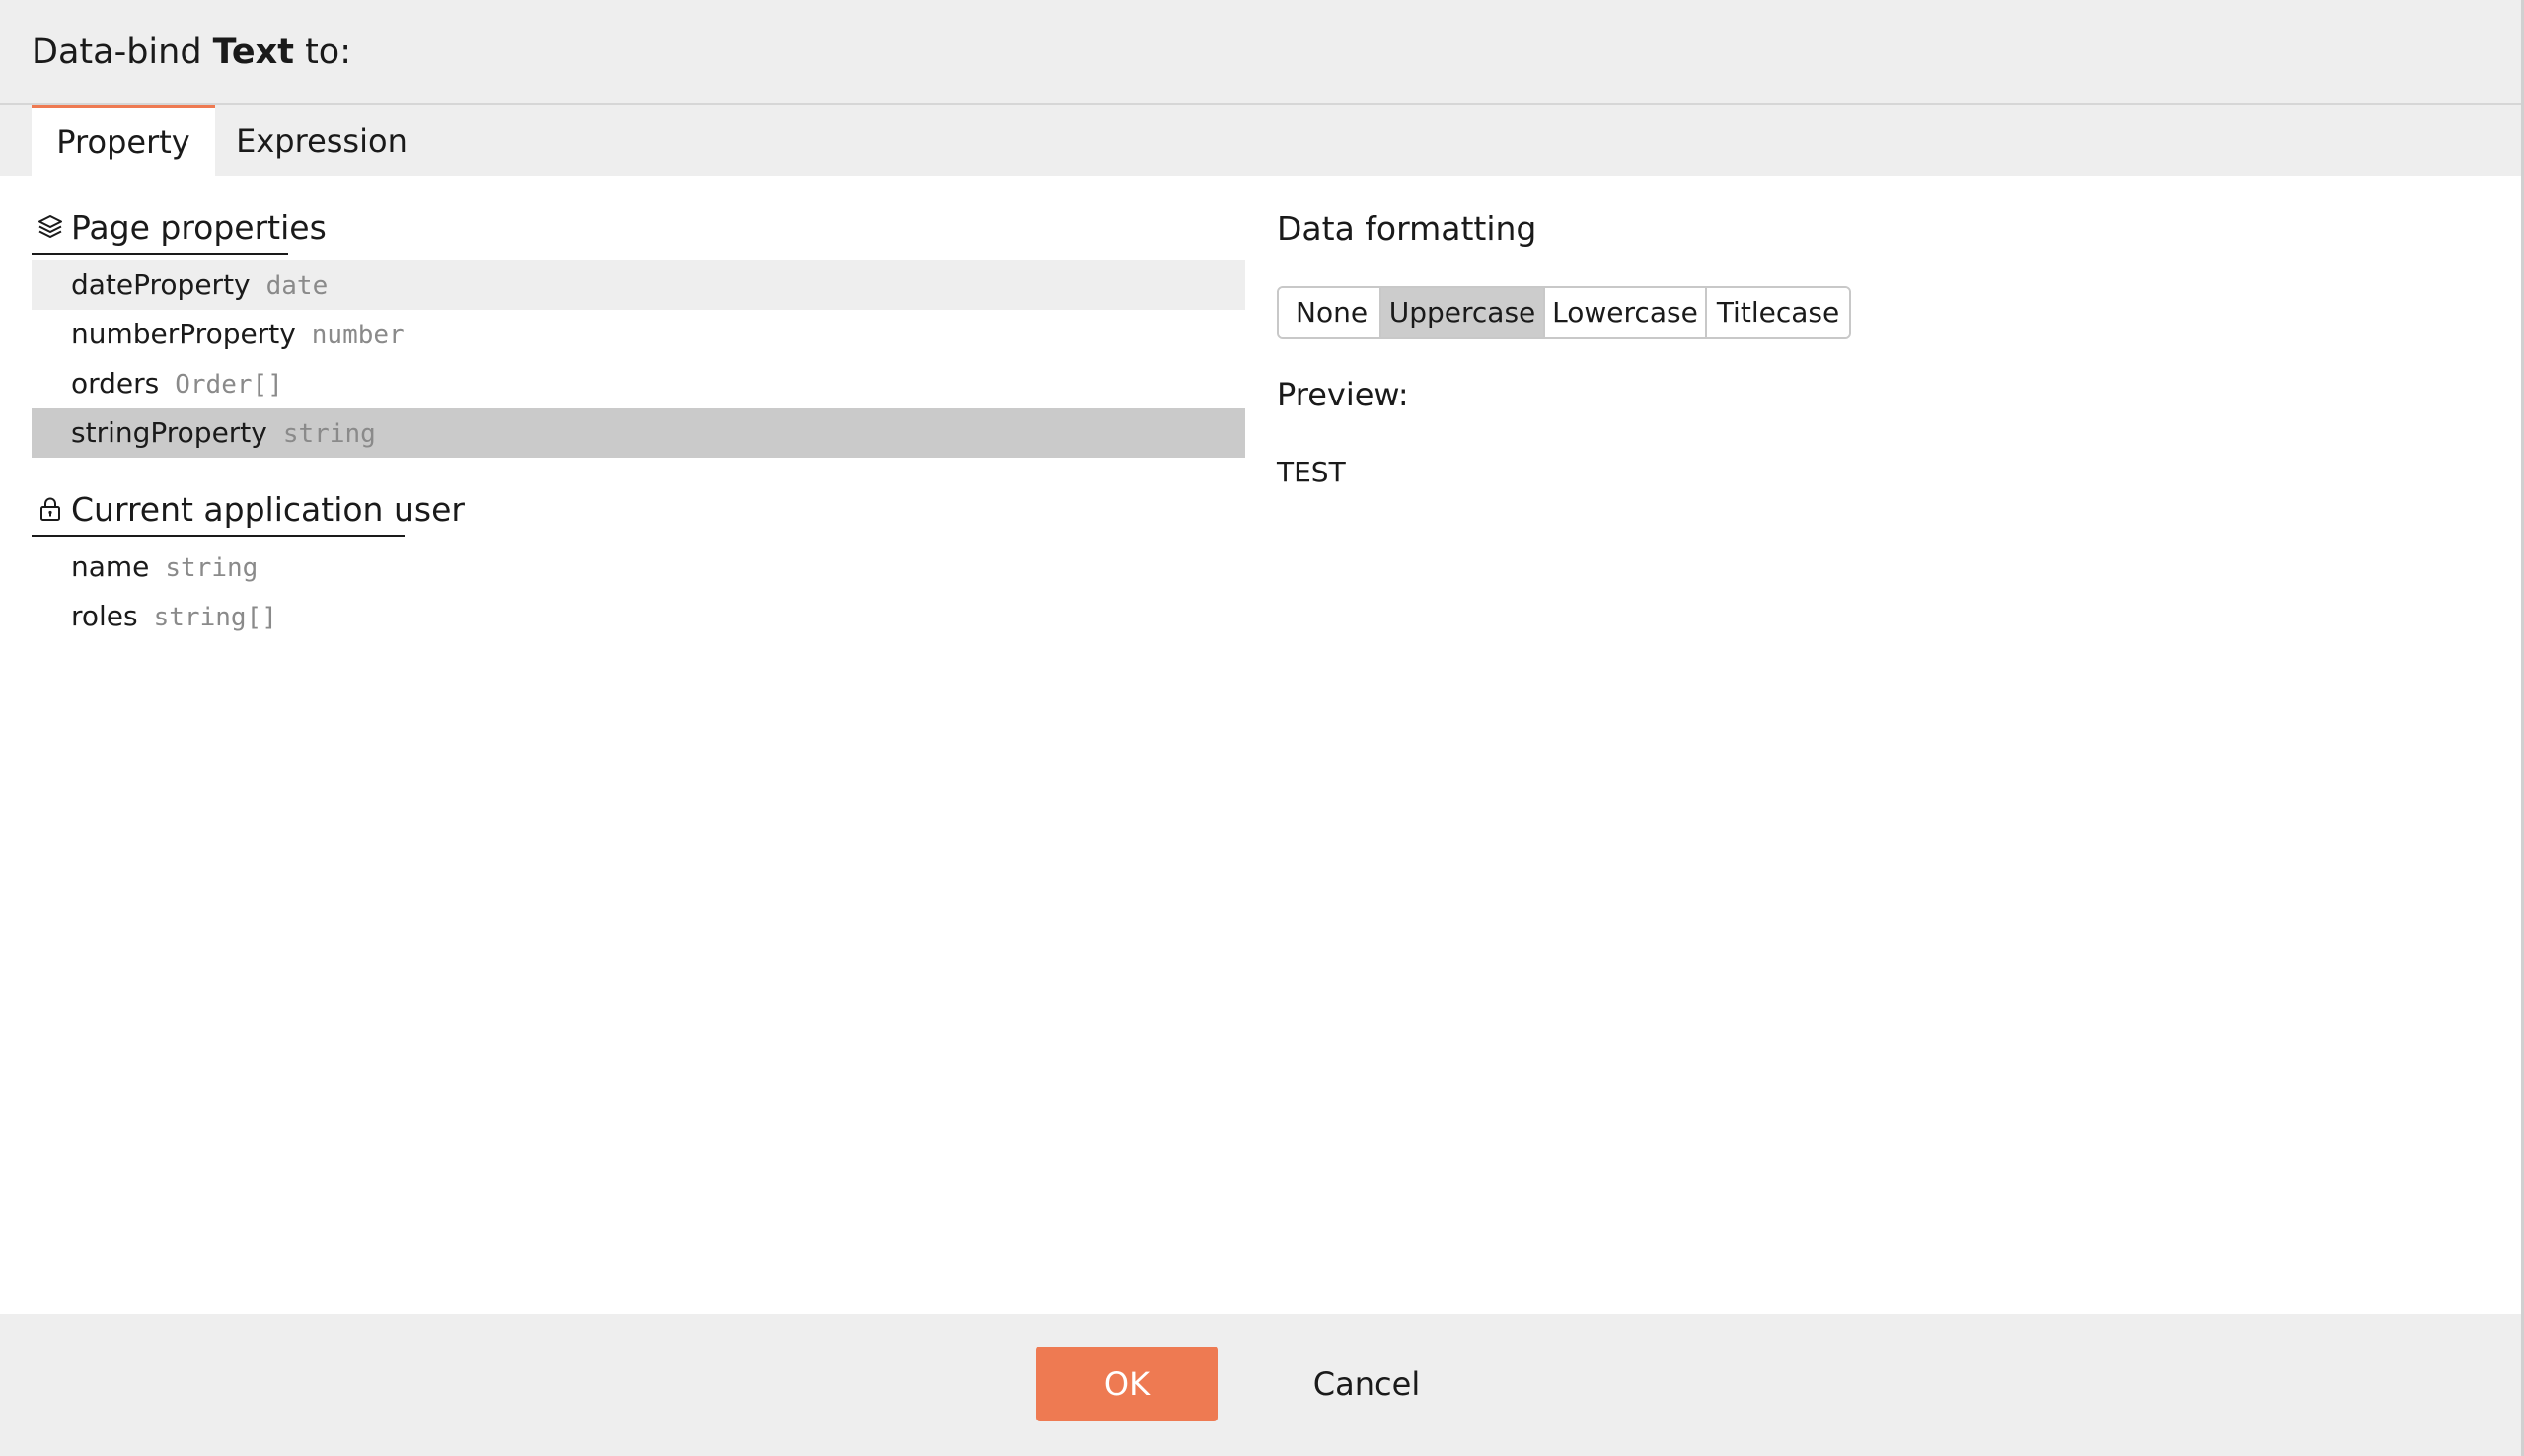 Image resolution: width=2524 pixels, height=1456 pixels. I want to click on property-row-roles: roles string[], so click(638, 616).